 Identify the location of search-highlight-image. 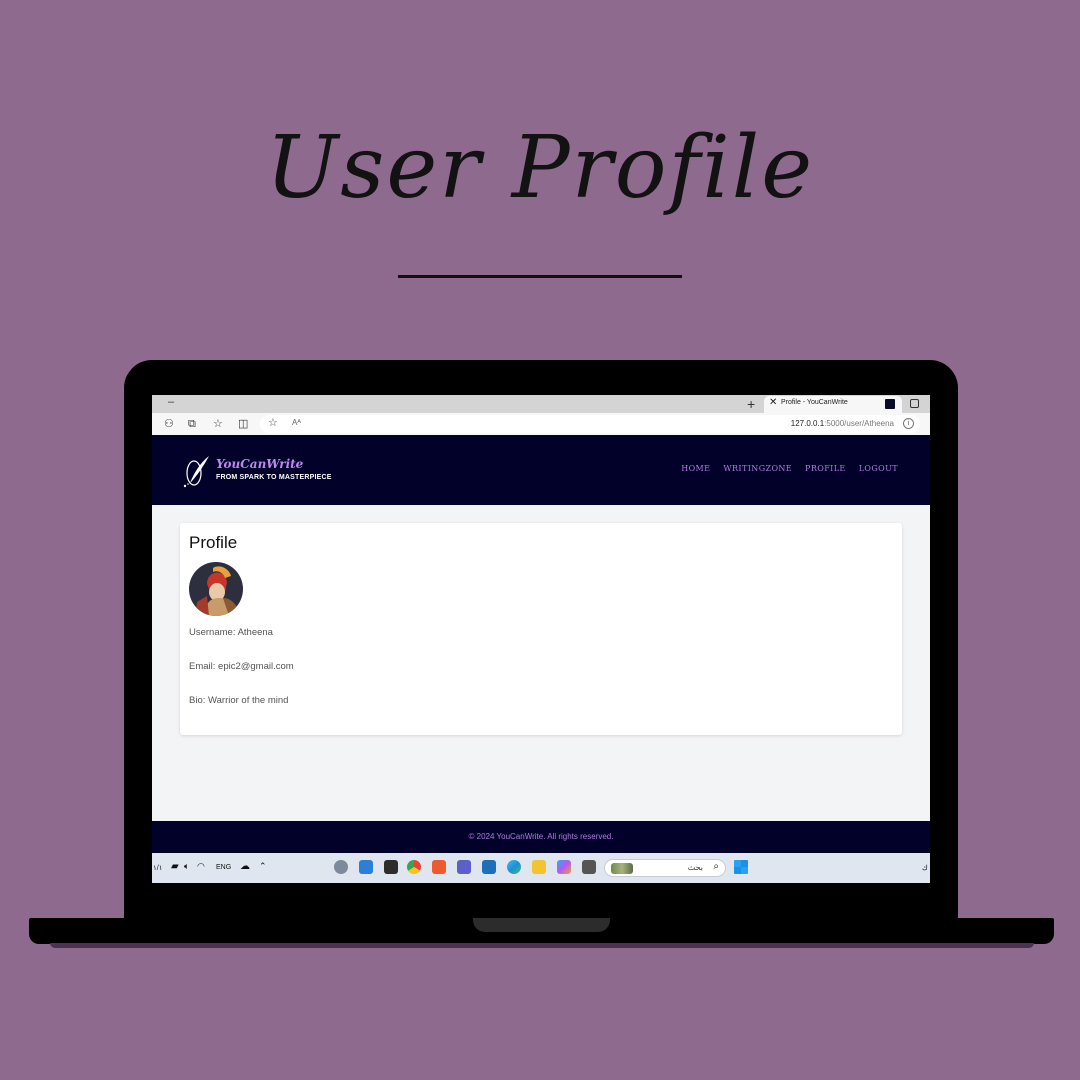
(622, 868).